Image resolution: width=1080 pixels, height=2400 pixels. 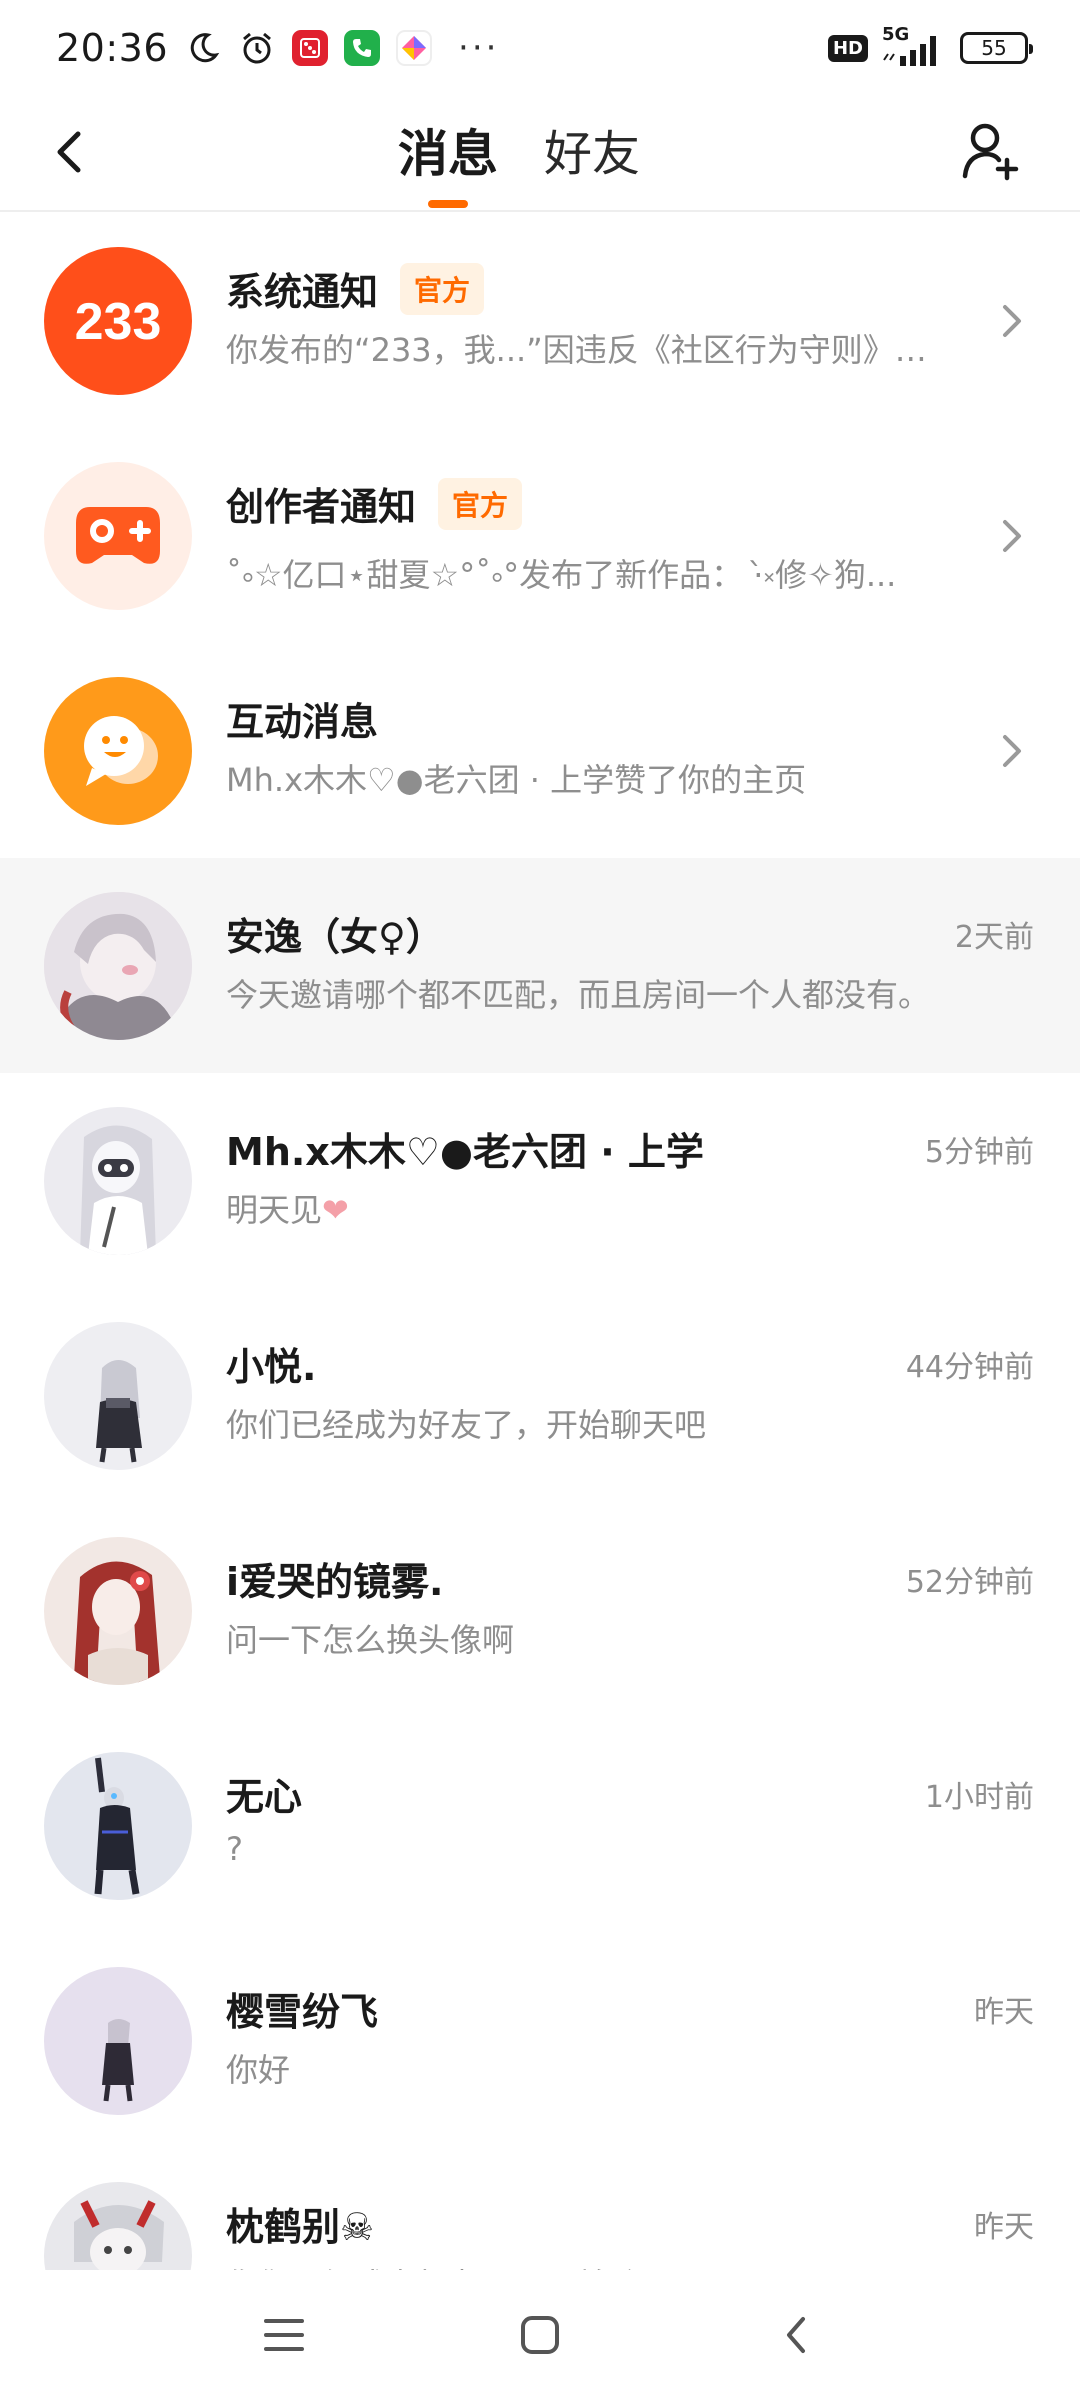 What do you see at coordinates (112, 48) in the screenshot?
I see `status-time: 20:36` at bounding box center [112, 48].